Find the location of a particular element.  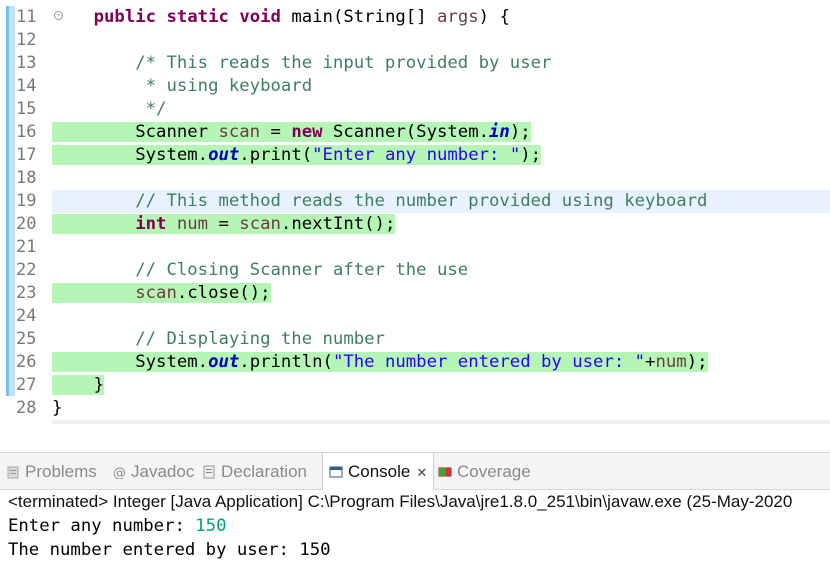

code-token: */ is located at coordinates (156, 109).